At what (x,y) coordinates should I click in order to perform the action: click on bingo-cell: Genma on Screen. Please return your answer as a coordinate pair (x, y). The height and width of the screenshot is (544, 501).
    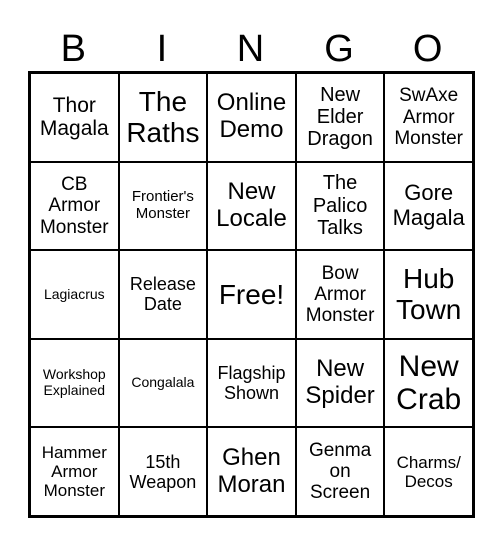
    Looking at the image, I should click on (340, 471).